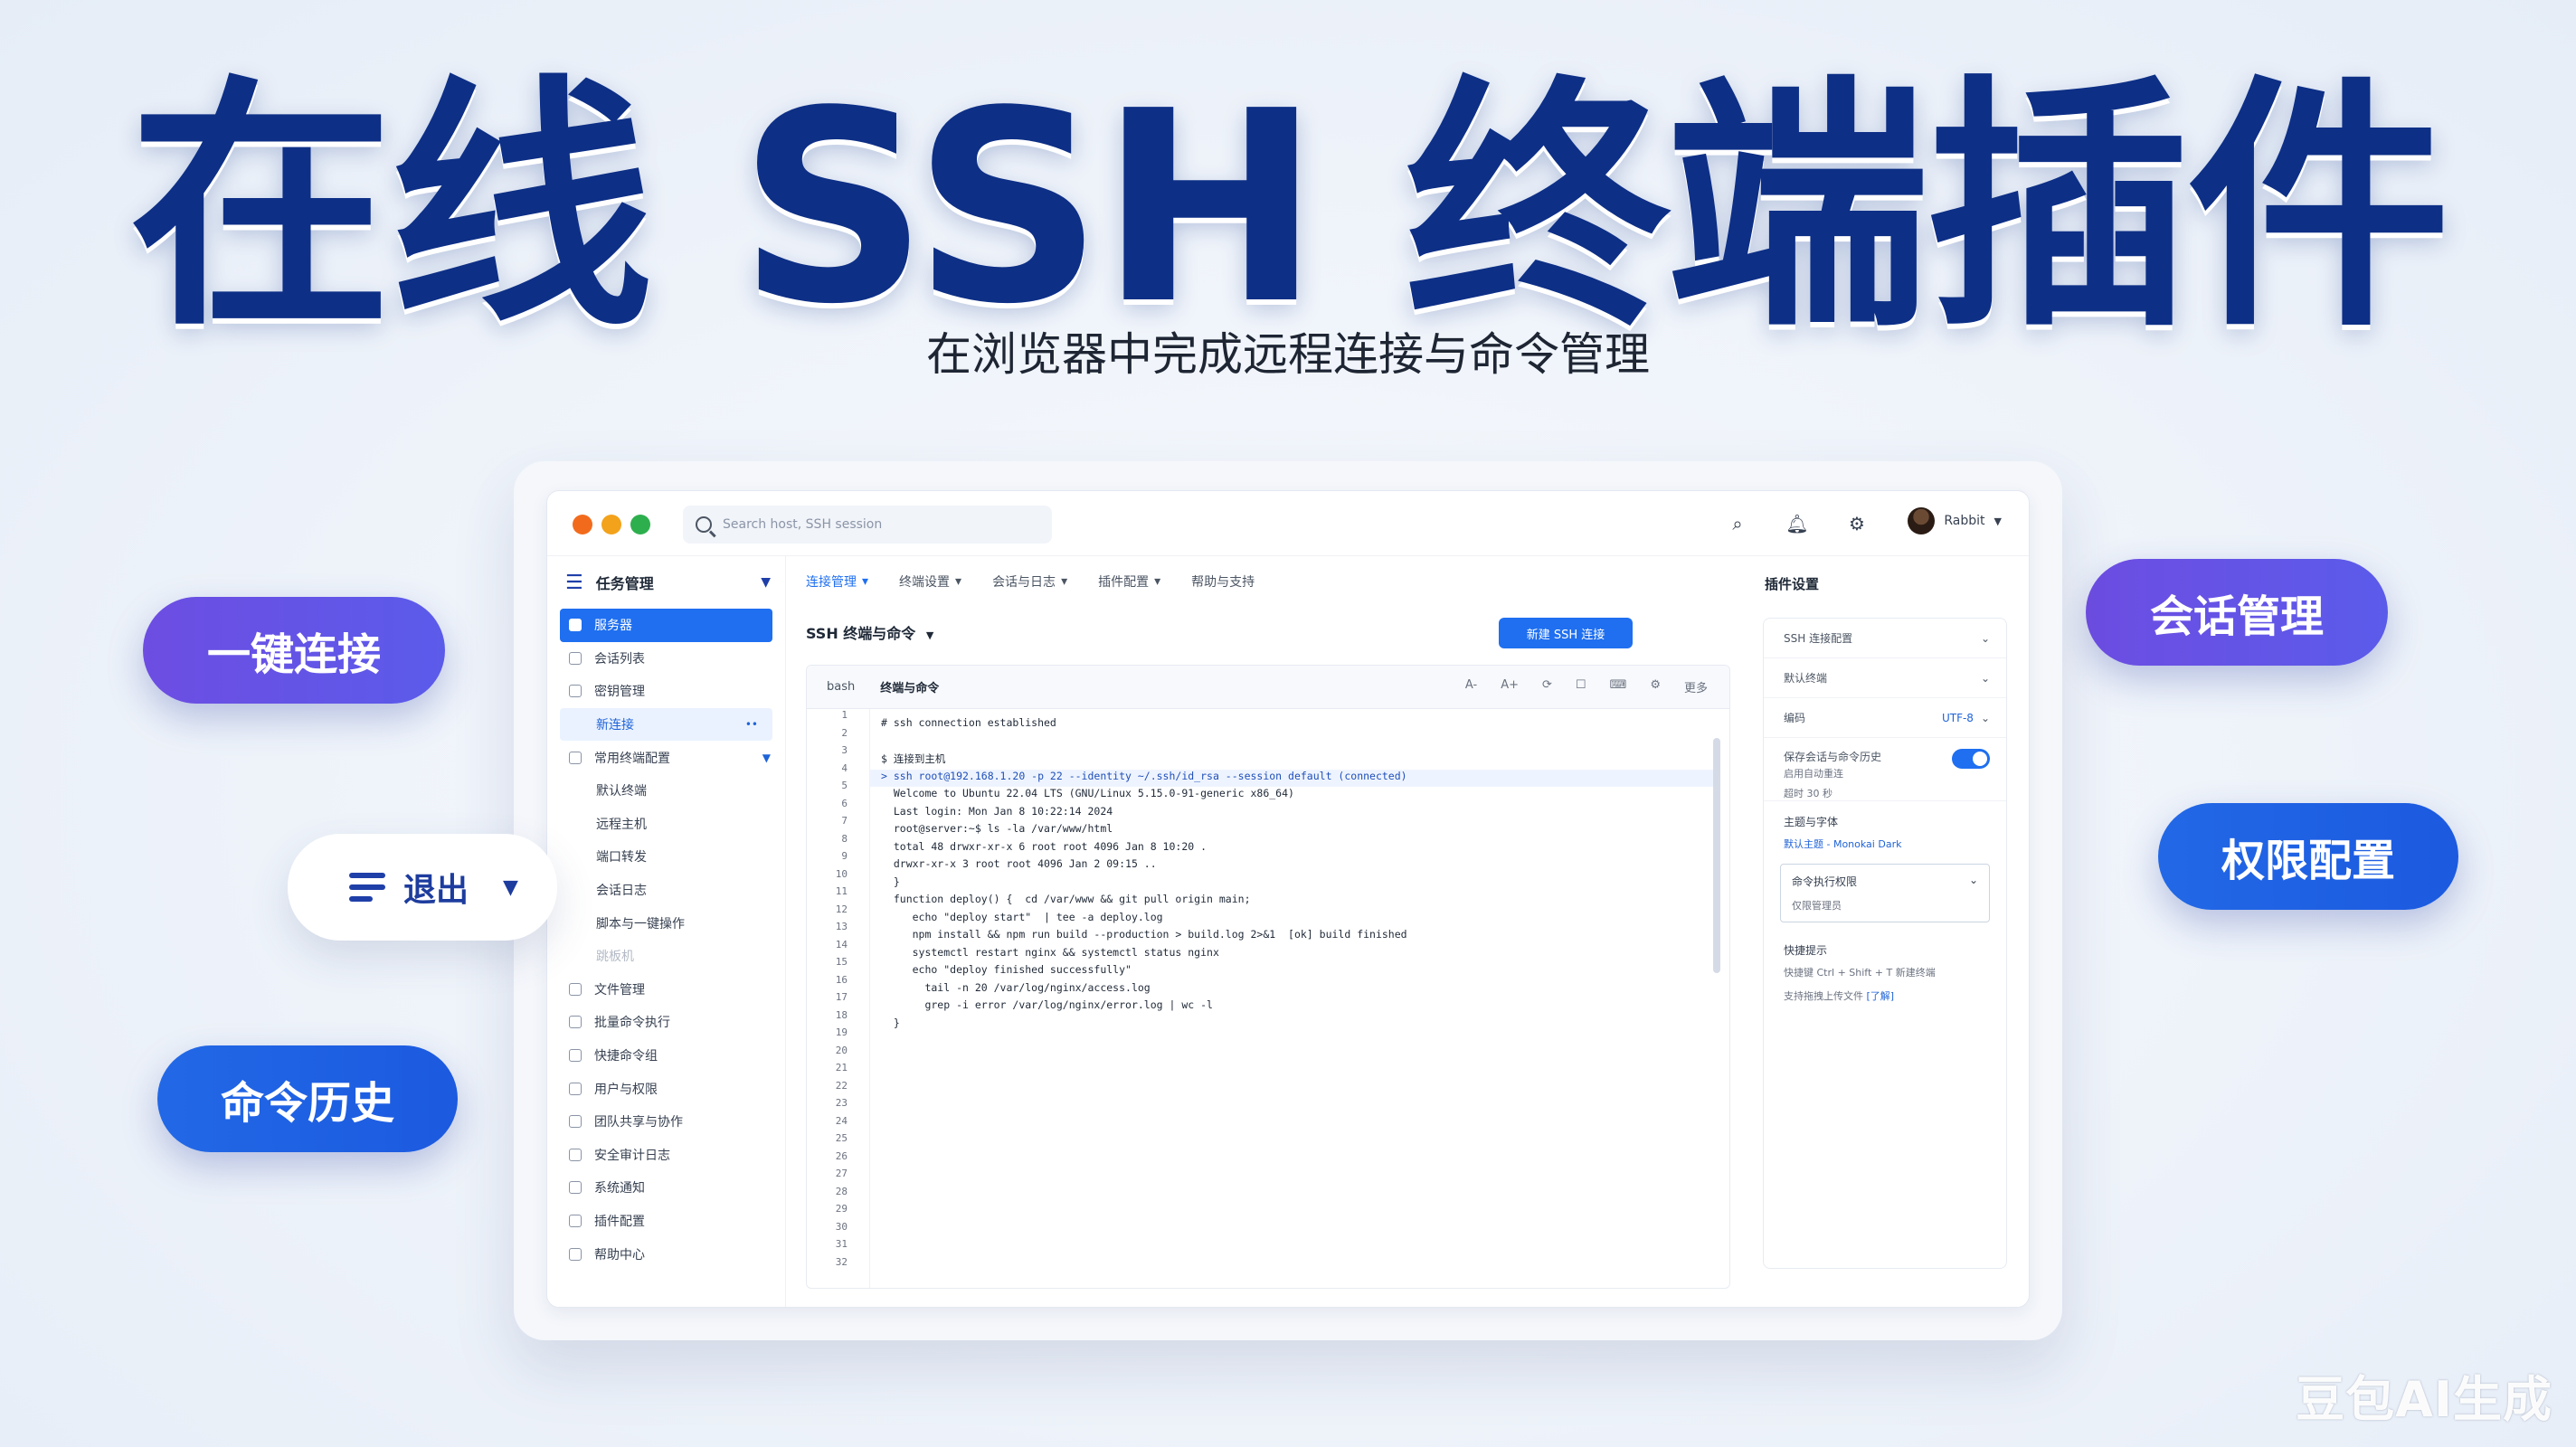 The height and width of the screenshot is (1447, 2576). Describe the element at coordinates (1655, 686) in the screenshot. I see `editor-tool-button: ⚙` at that location.